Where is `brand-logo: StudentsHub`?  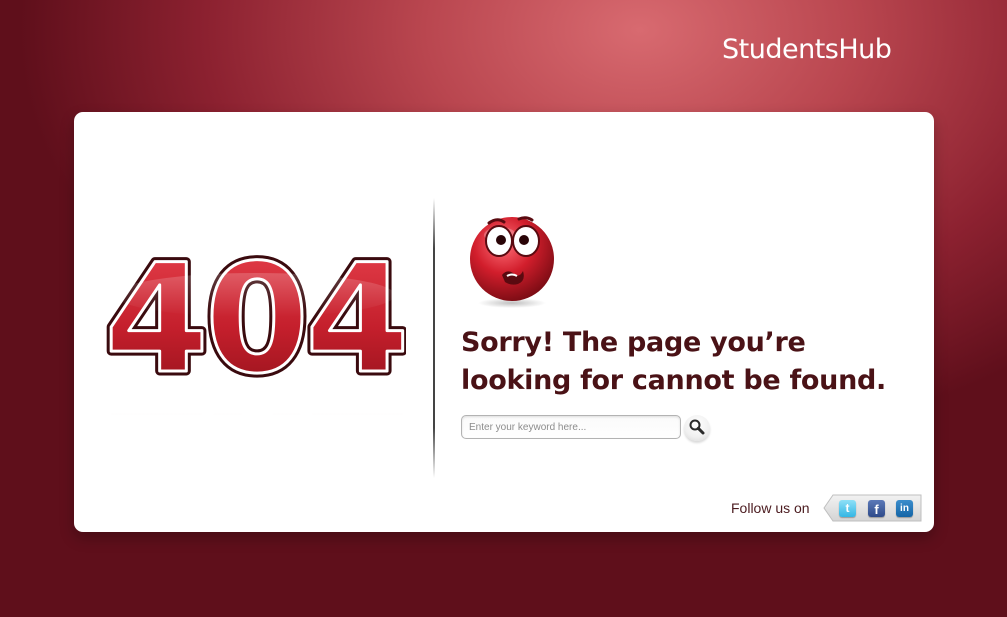
brand-logo: StudentsHub is located at coordinates (807, 49).